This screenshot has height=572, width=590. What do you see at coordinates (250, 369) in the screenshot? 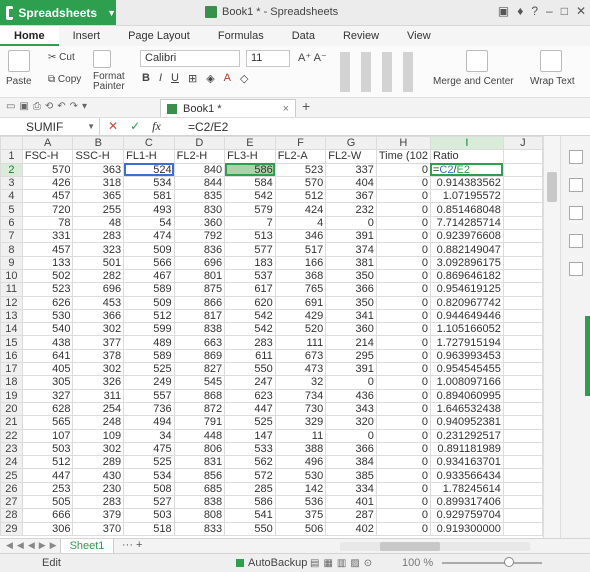
I see `cell: 550` at bounding box center [250, 369].